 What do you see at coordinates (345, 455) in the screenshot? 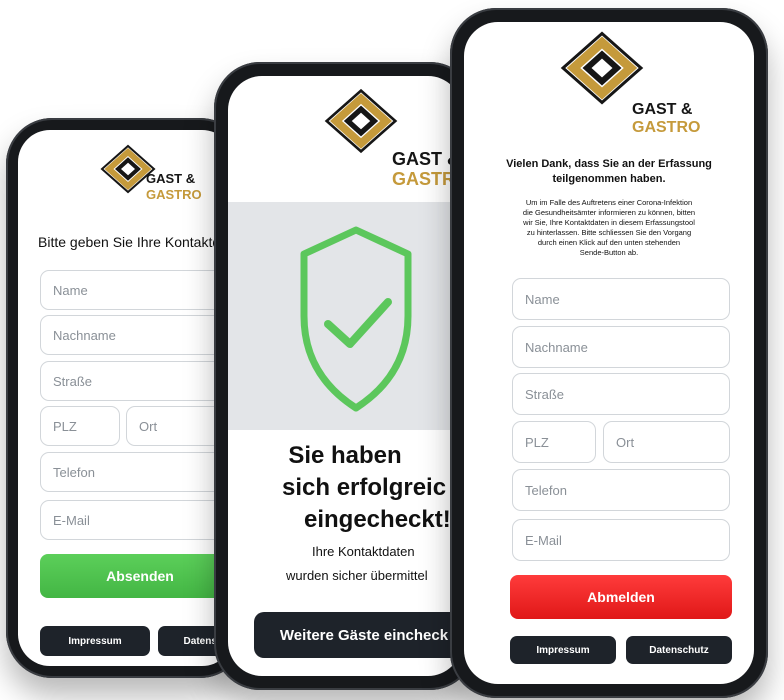
I see `success-heading-line1: Sie haben` at bounding box center [345, 455].